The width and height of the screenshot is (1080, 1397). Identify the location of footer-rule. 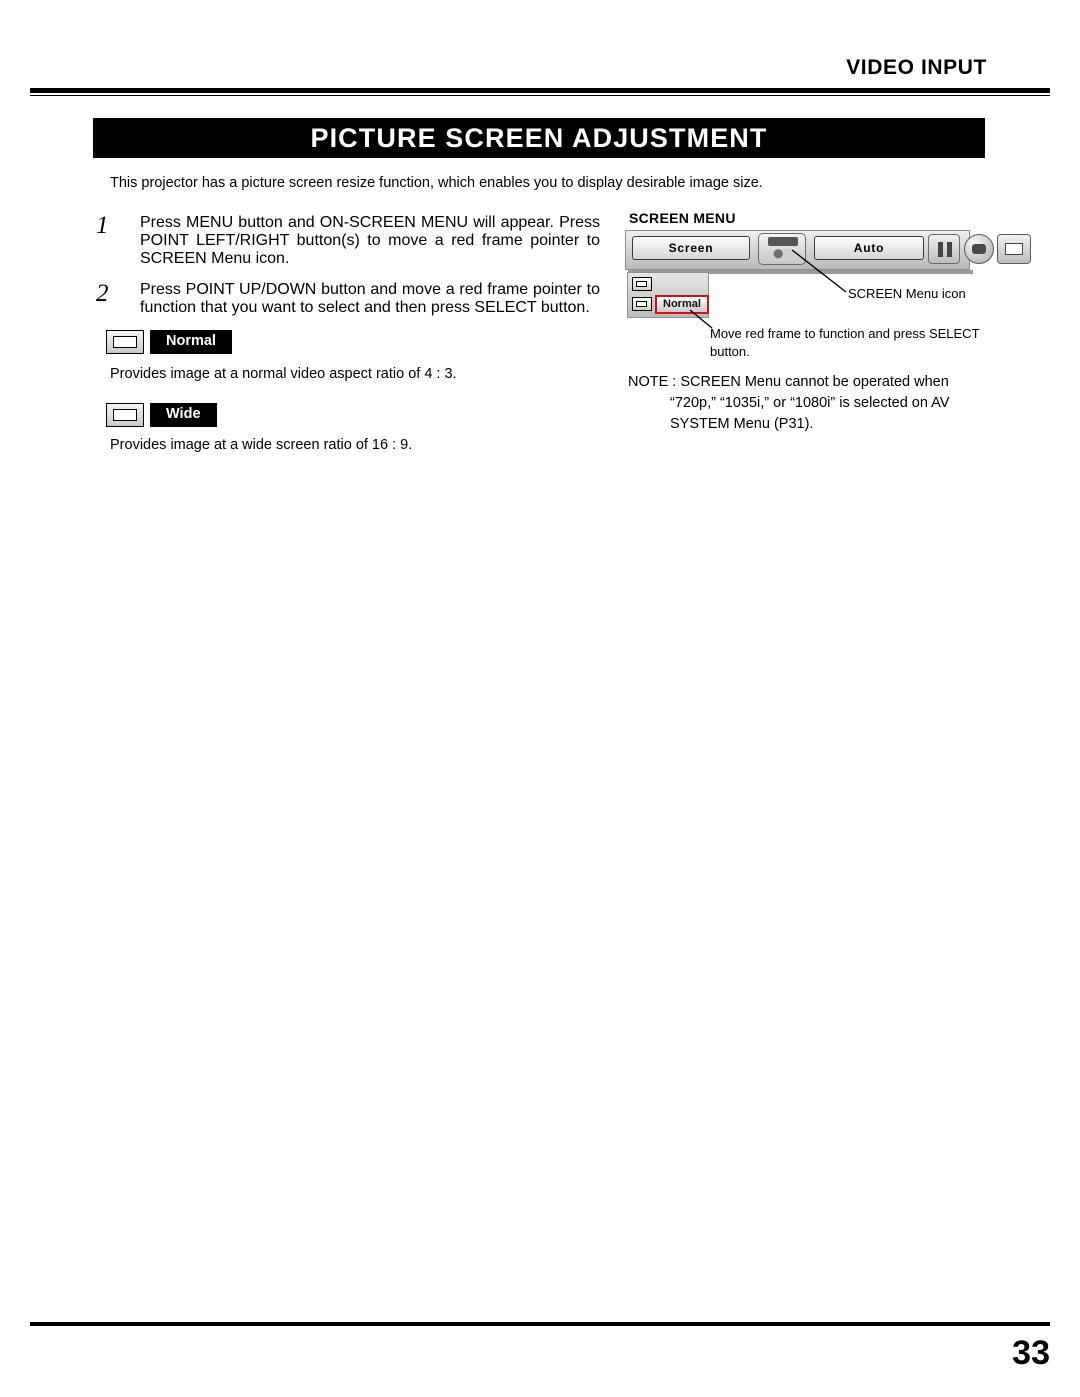
(540, 1324).